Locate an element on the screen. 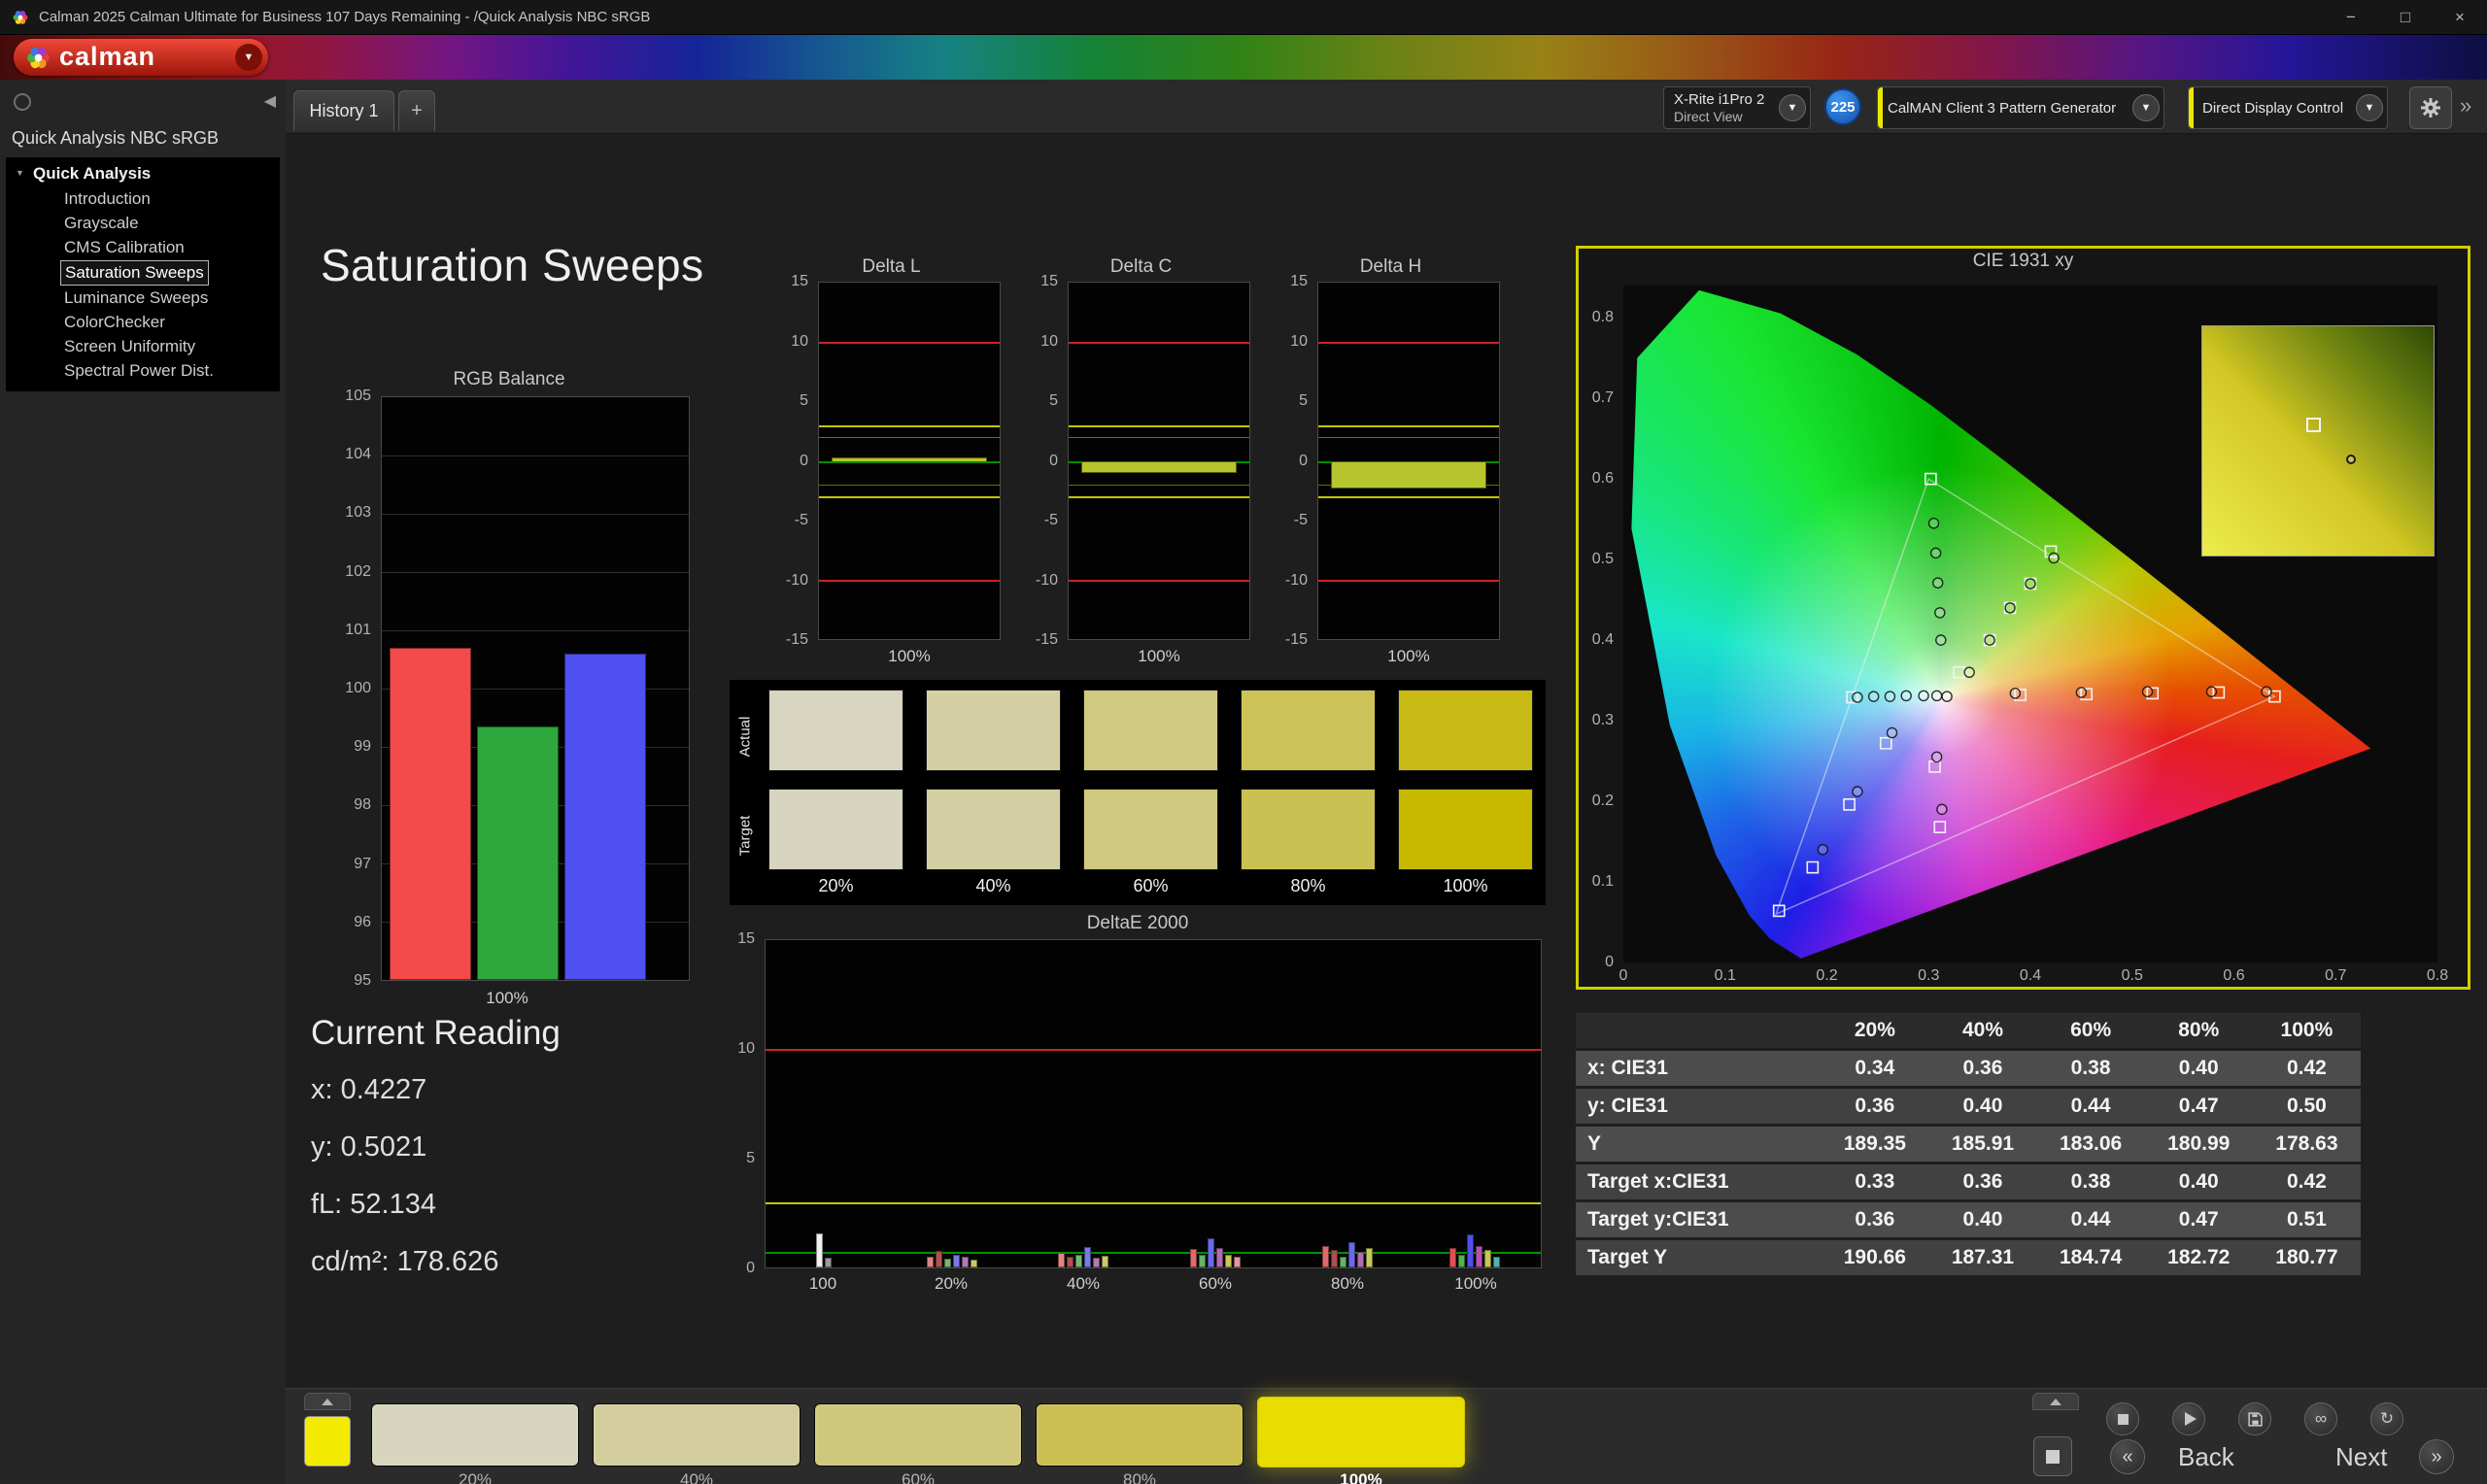 Image resolution: width=2487 pixels, height=1484 pixels. expand-controls-button is located at coordinates (2055, 1401).